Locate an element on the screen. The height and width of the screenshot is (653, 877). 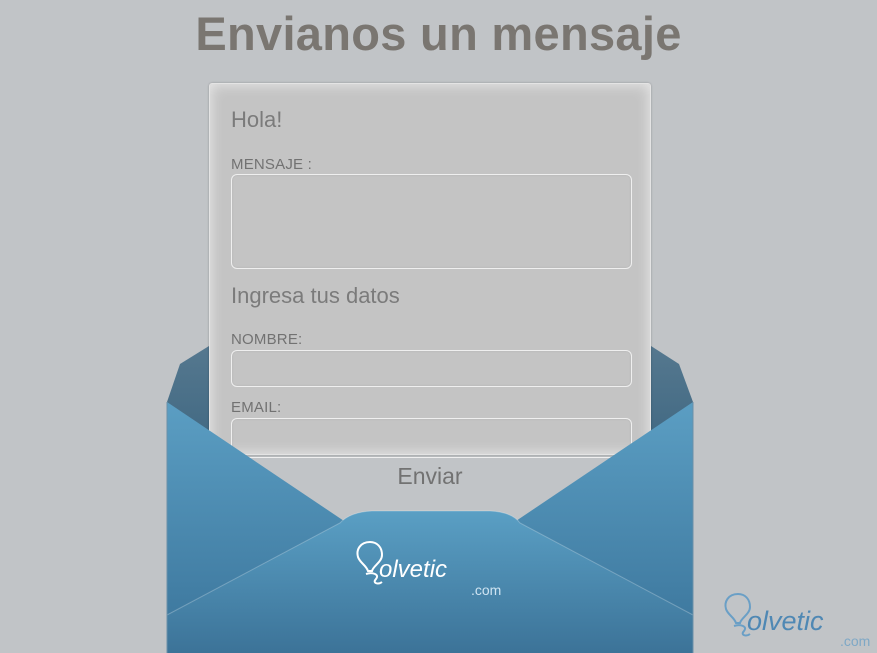
logo-suffix: .com is located at coordinates (486, 590).